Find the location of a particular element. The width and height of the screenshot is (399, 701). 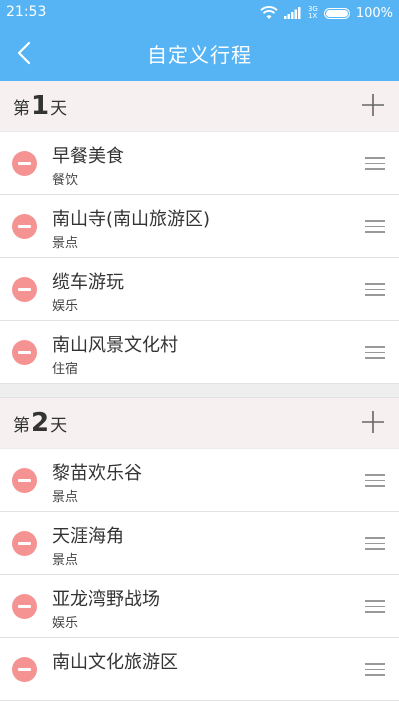

item-name: 南山寺(南山旅游区) is located at coordinates (131, 219).